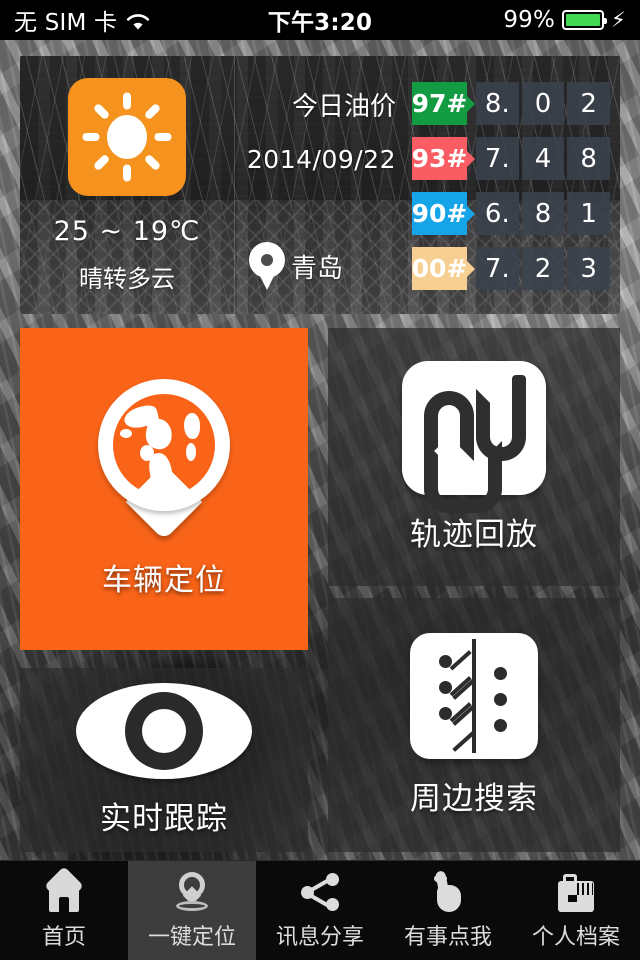 The image size is (640, 960). I want to click on tab-4: 有事点我, so click(448, 910).